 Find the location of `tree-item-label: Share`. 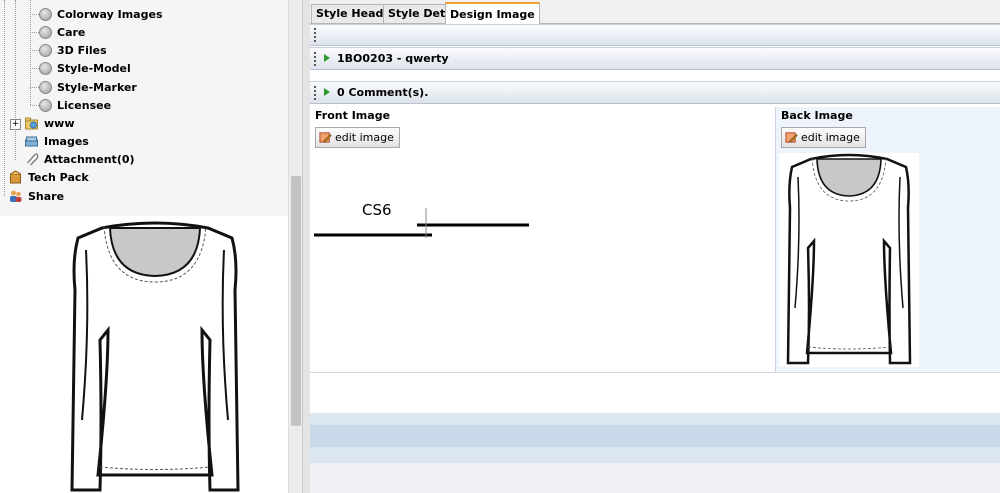

tree-item-label: Share is located at coordinates (46, 196).